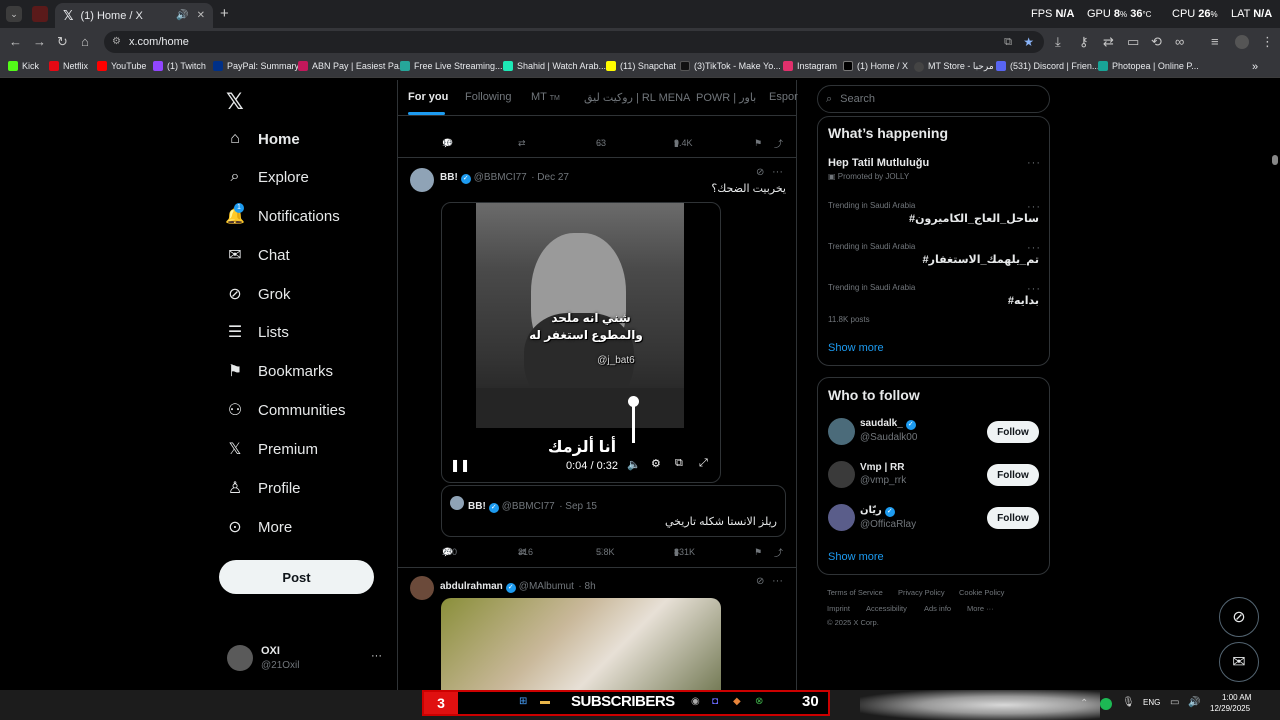 This screenshot has width=1280, height=720. What do you see at coordinates (40, 14) in the screenshot?
I see `pinned-tab` at bounding box center [40, 14].